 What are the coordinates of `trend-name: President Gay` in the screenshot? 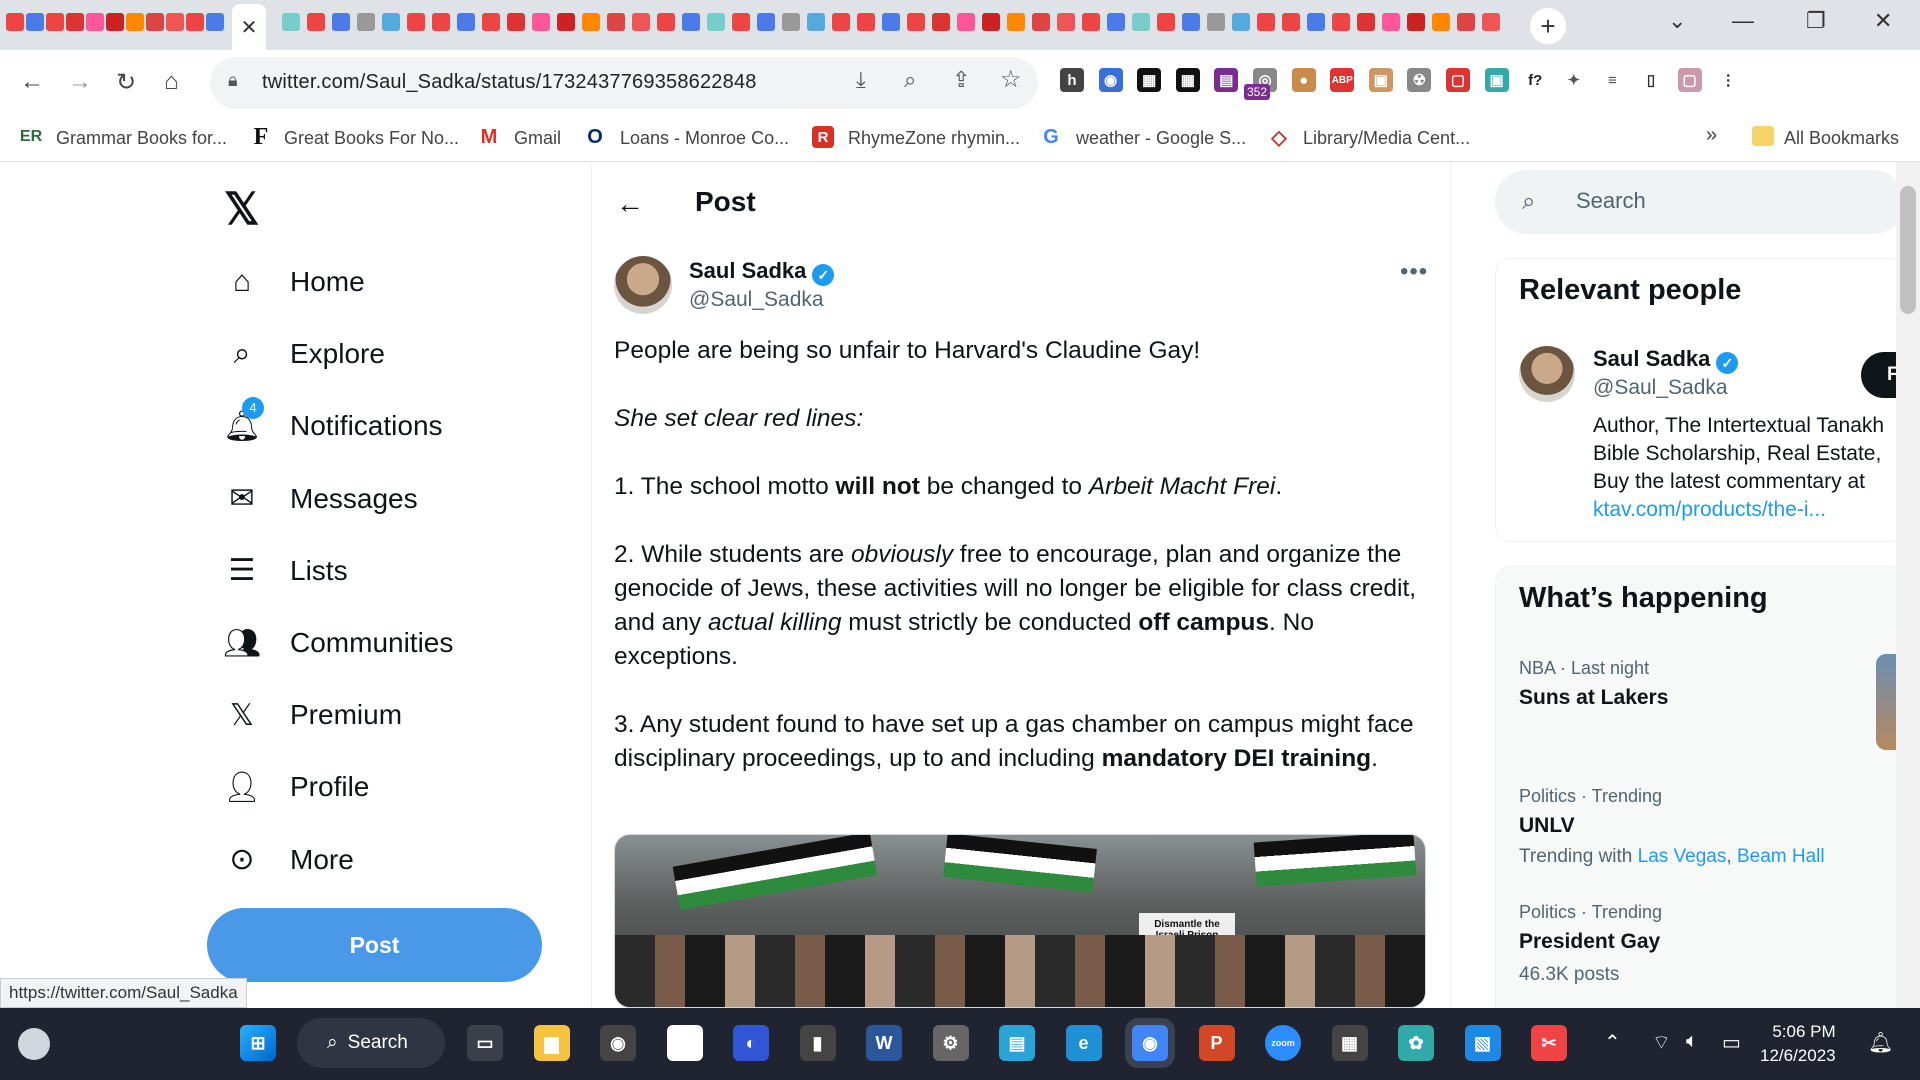 It's located at (1589, 942).